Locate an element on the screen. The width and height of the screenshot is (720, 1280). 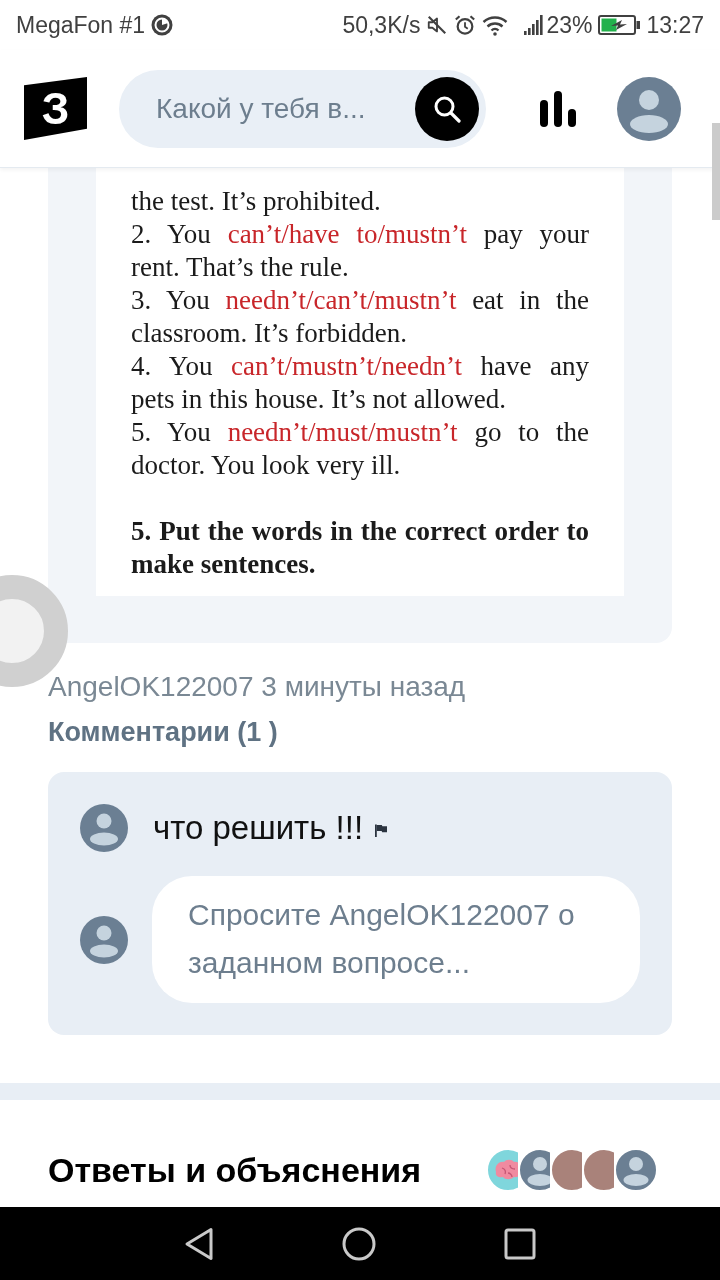
battery-icon is located at coordinates (619, 25).